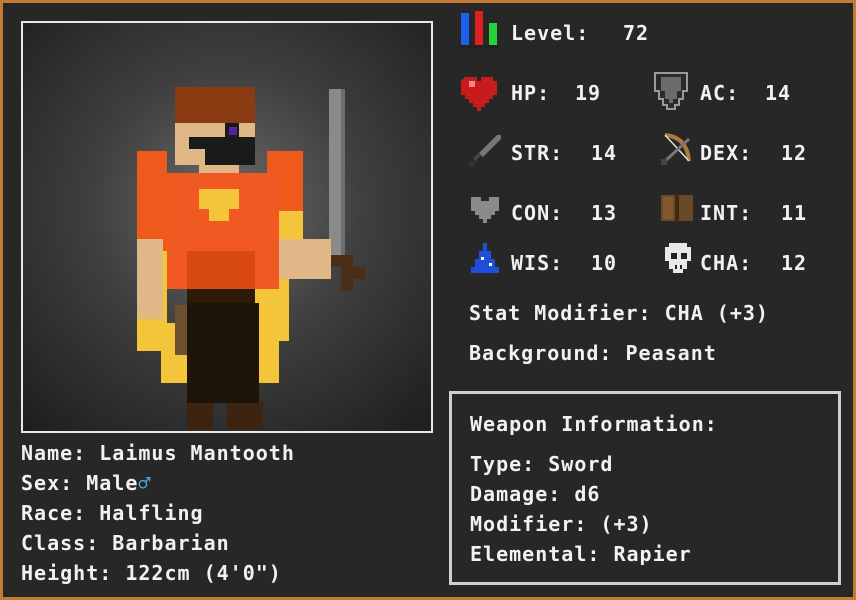 The image size is (856, 600). I want to click on male-symbol-icon: ♂, so click(145, 483).